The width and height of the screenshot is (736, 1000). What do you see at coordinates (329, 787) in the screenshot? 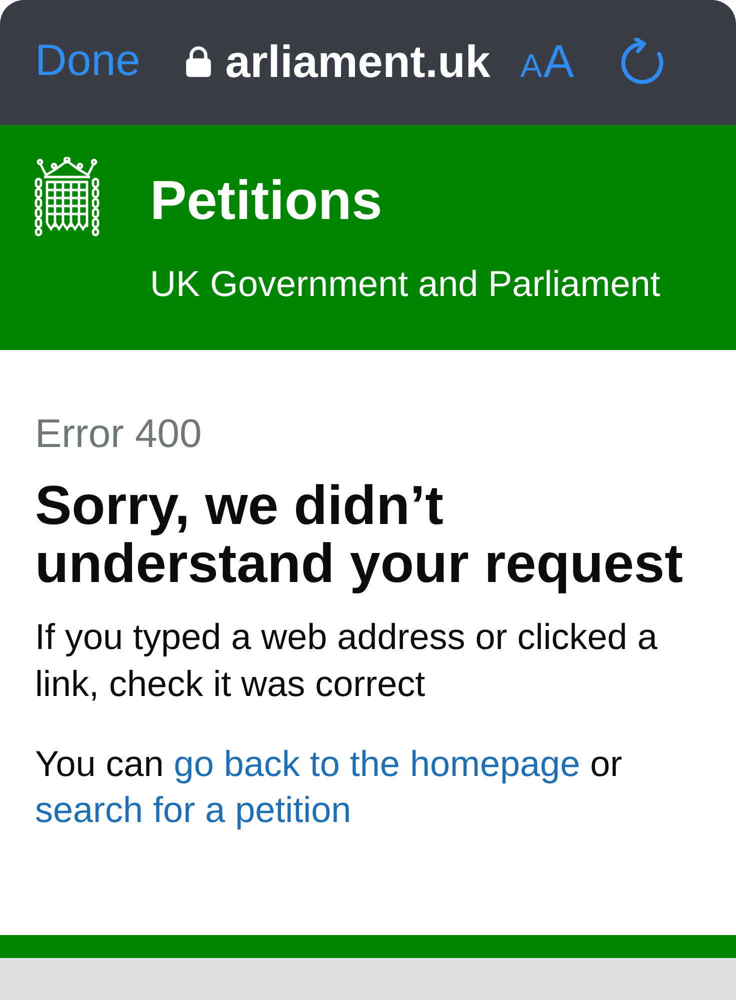
I see `help-text: You can go back to the homepage or search for a petition` at bounding box center [329, 787].